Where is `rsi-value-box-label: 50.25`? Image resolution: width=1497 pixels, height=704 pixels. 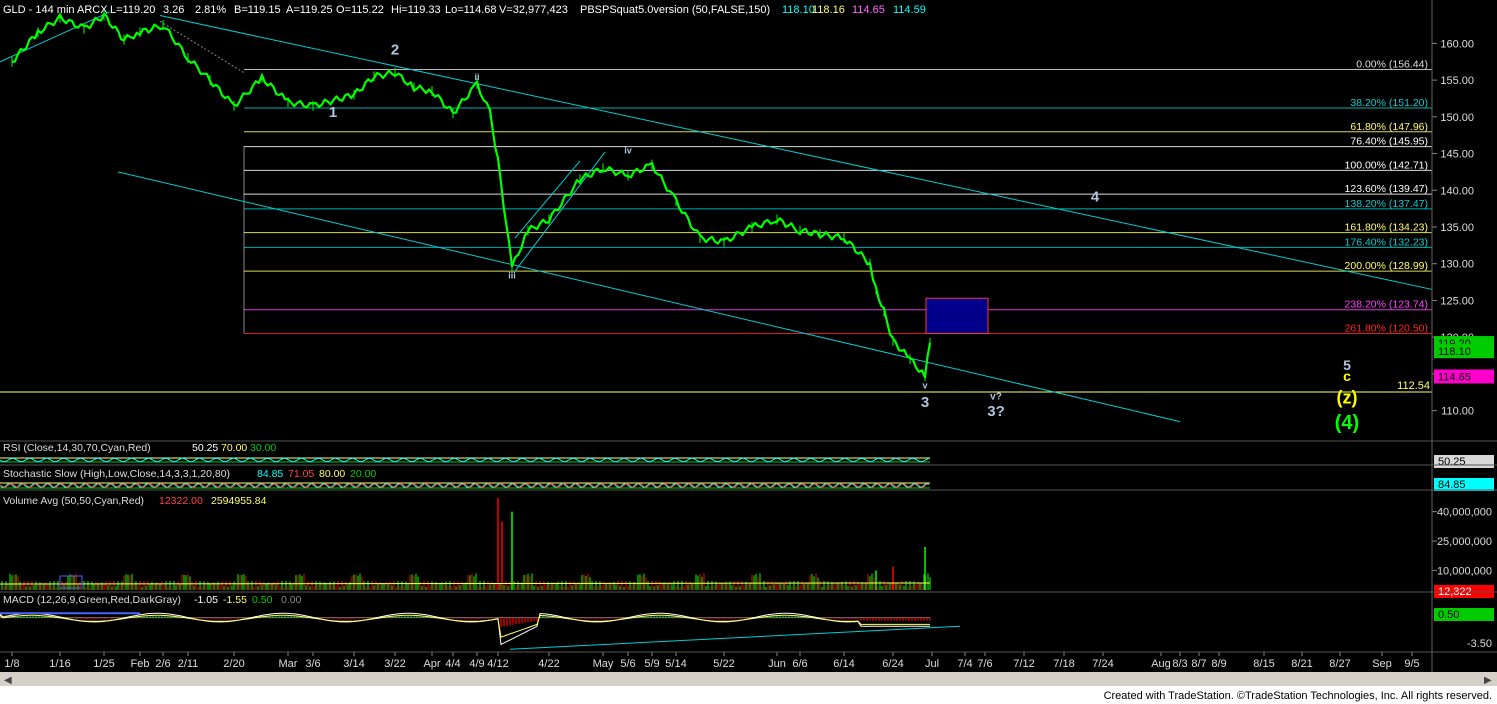 rsi-value-box-label: 50.25 is located at coordinates (1452, 462).